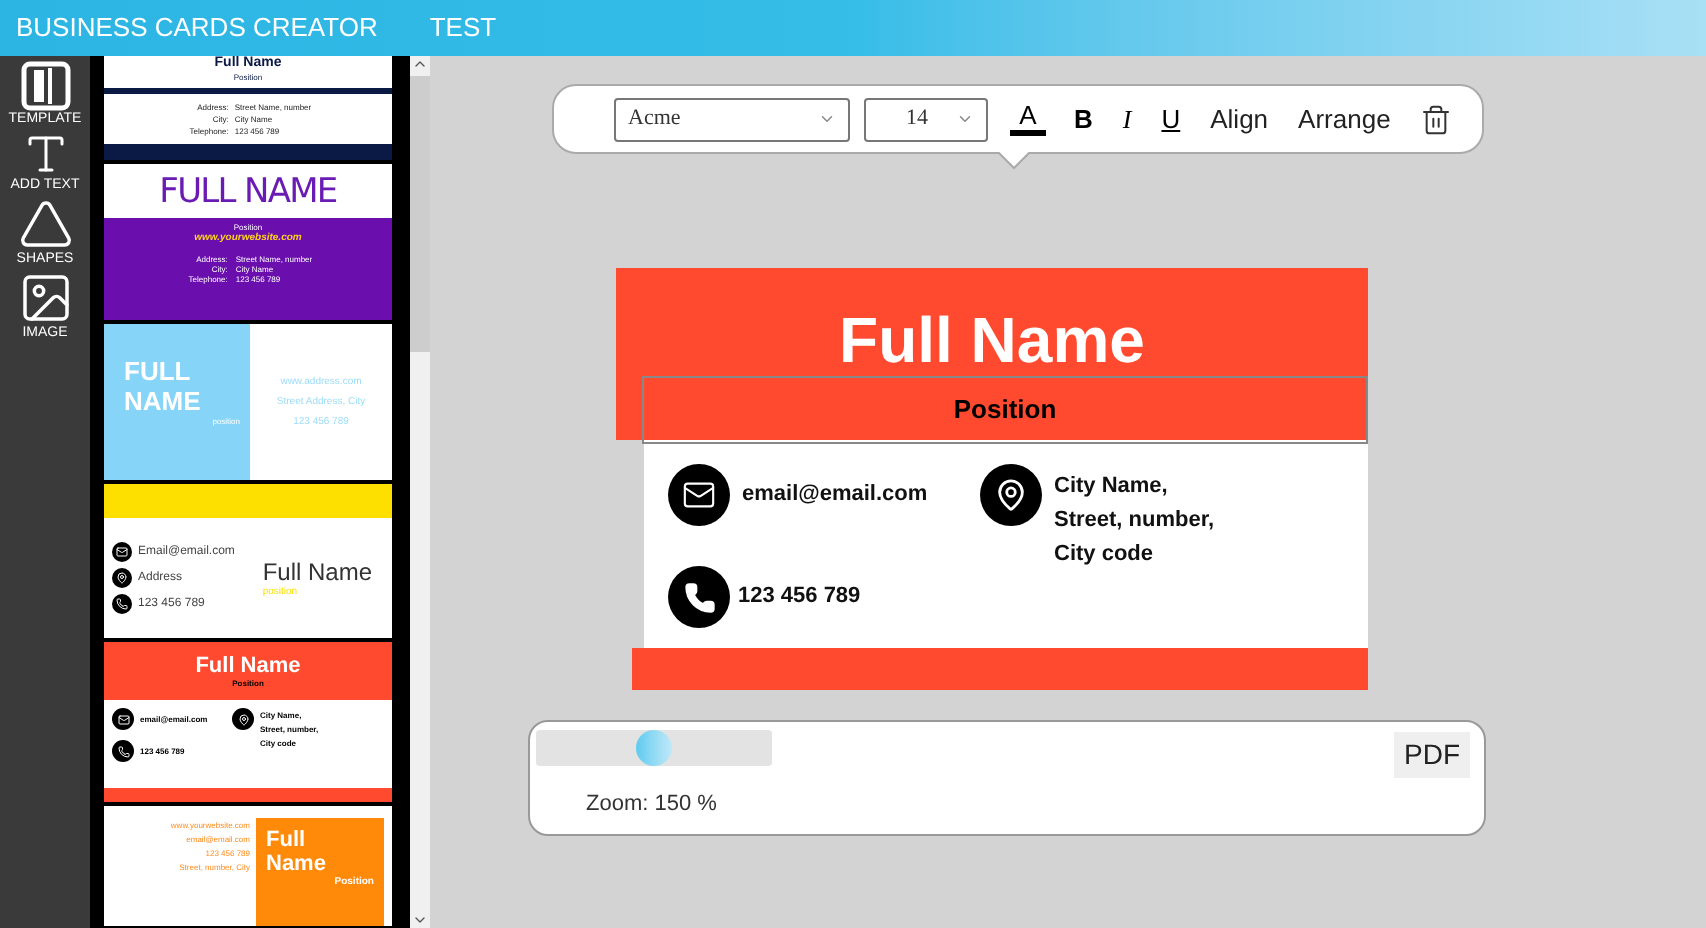  Describe the element at coordinates (287, 840) in the screenshot. I see `template-name: Full` at that location.